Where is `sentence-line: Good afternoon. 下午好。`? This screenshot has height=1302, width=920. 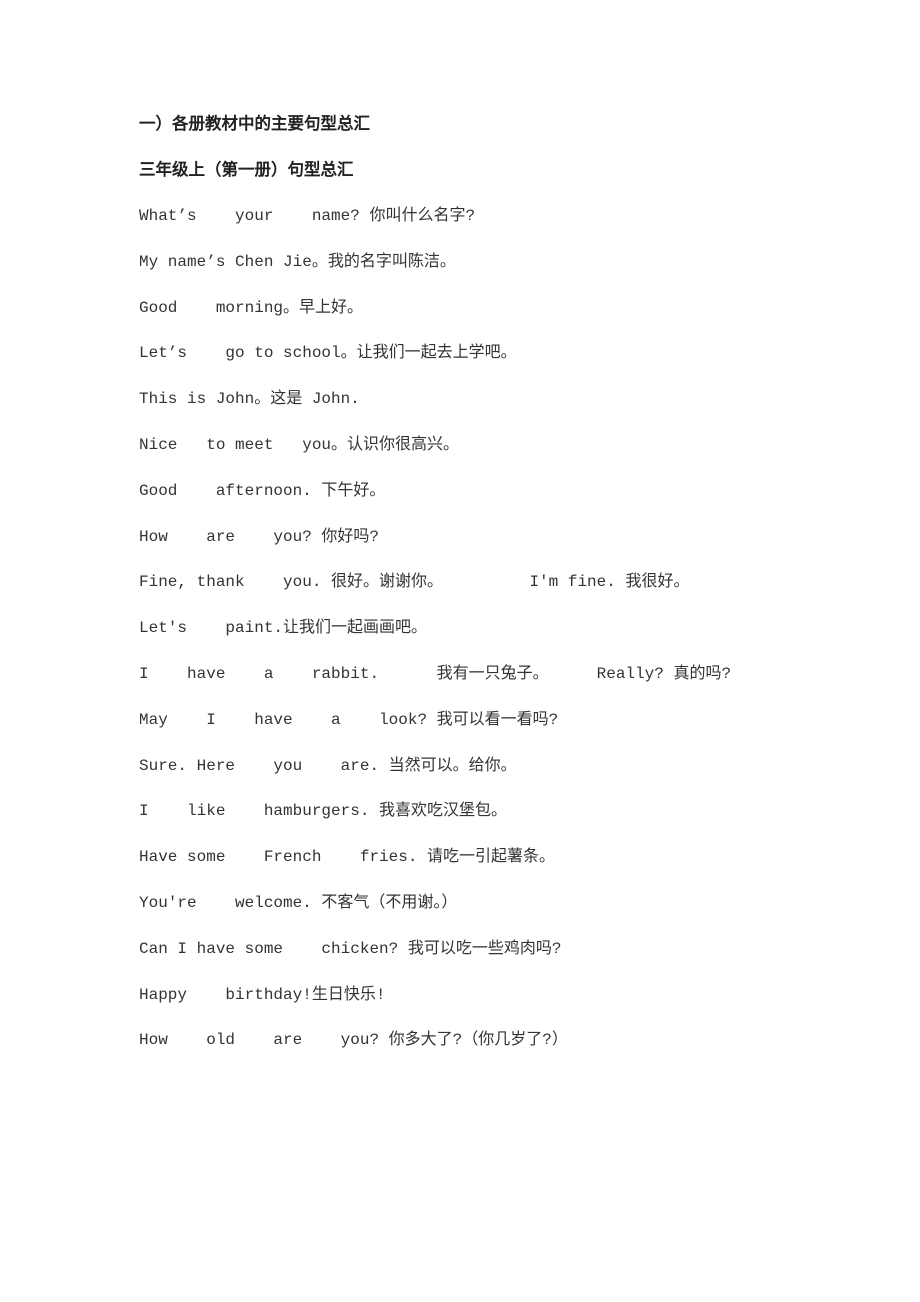
sentence-line: Good afternoon. 下午好。 is located at coordinates (262, 490).